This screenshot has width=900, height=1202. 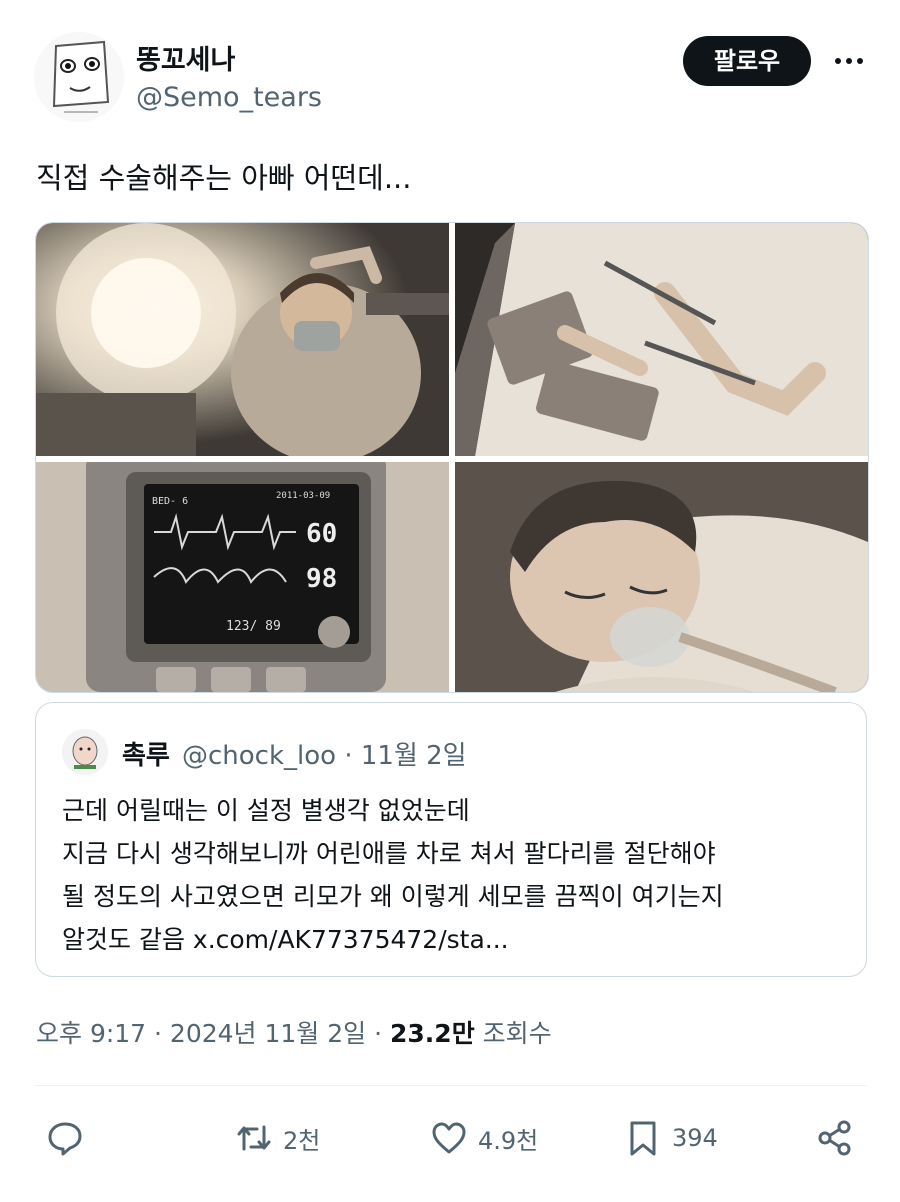 I want to click on retweet-icon, so click(x=254, y=1138).